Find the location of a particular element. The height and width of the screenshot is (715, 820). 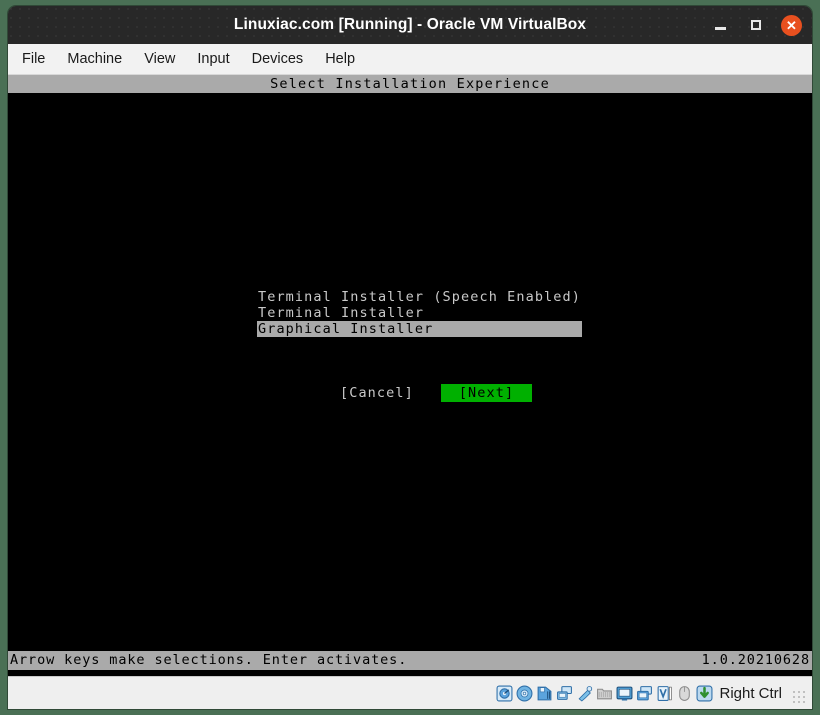

menu-item-help: Help is located at coordinates (340, 59).